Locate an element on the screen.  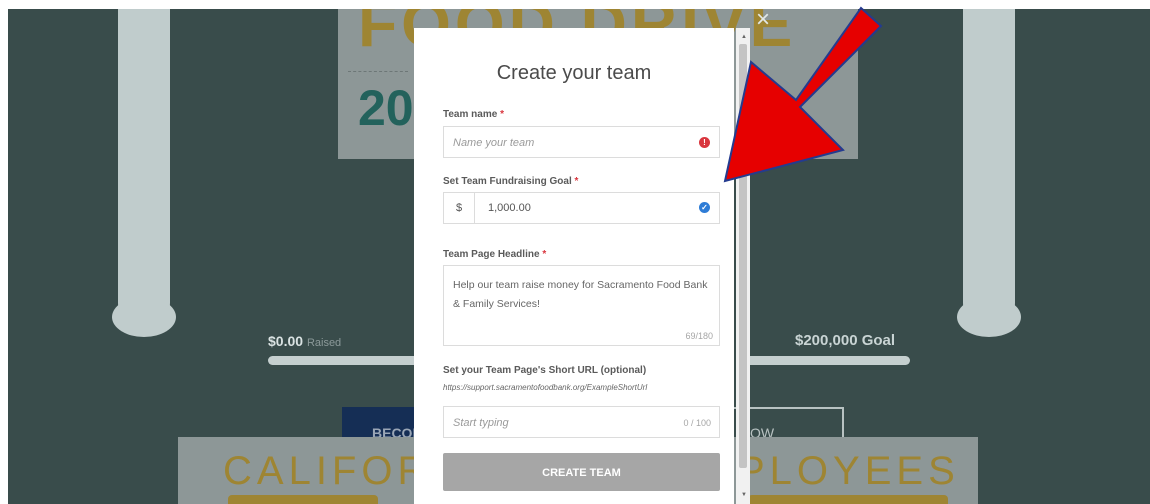
headline-label-text: Team Page Headline is located at coordinates (491, 254).